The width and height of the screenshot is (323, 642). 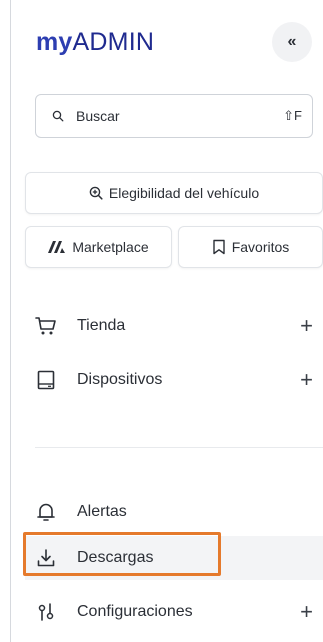 I want to click on settings-icon, so click(x=46, y=612).